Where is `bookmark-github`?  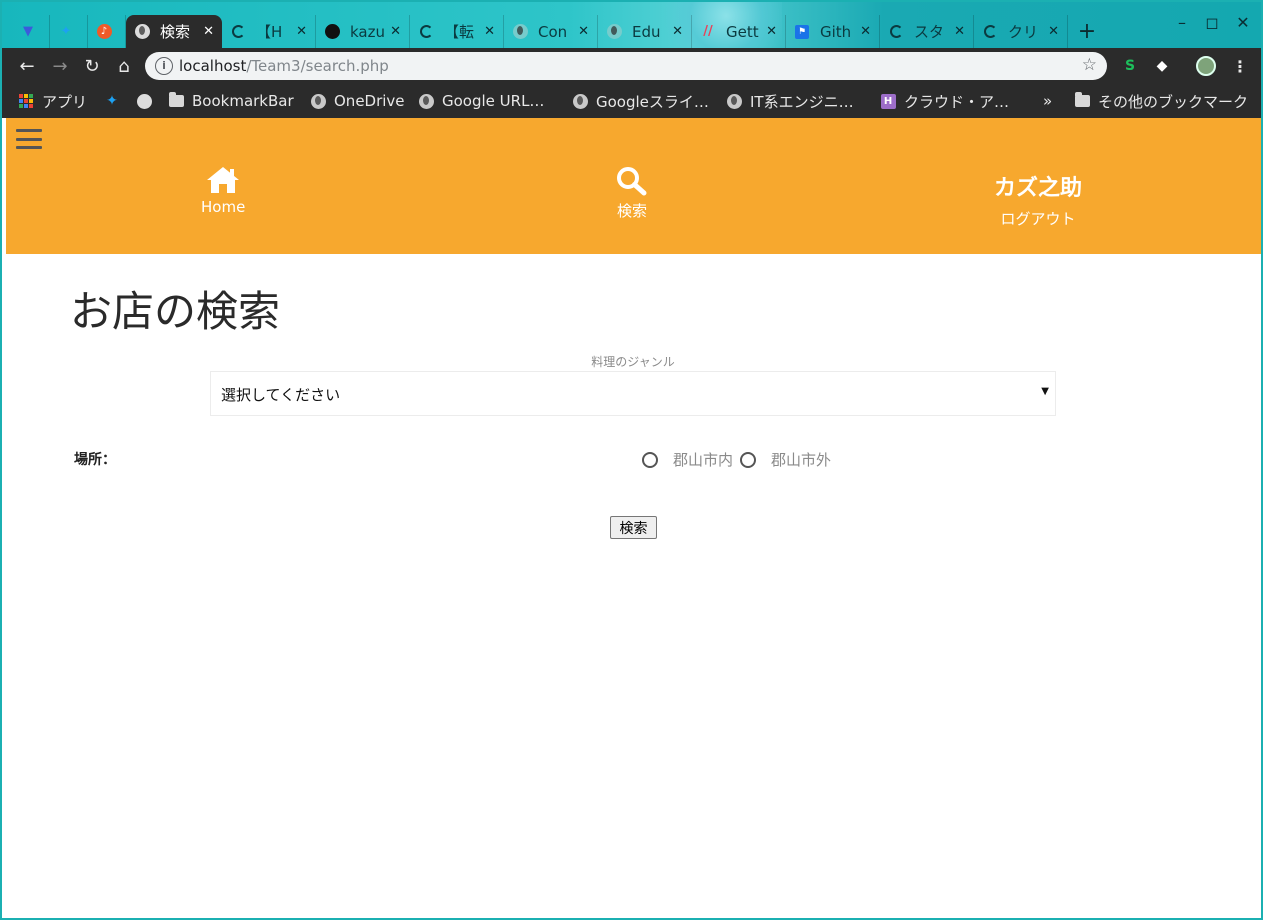
bookmark-github is located at coordinates (148, 101).